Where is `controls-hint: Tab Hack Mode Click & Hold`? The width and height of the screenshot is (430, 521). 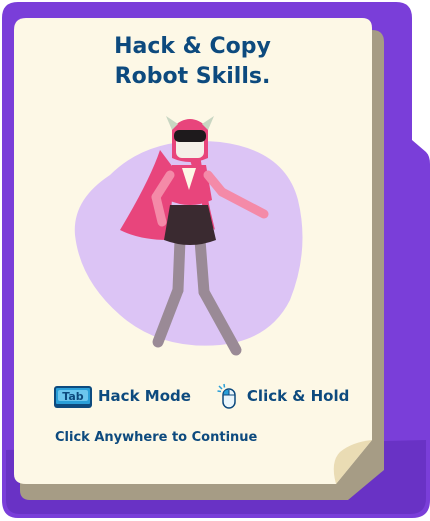
controls-hint: Tab Hack Mode Click & Hold is located at coordinates (202, 396).